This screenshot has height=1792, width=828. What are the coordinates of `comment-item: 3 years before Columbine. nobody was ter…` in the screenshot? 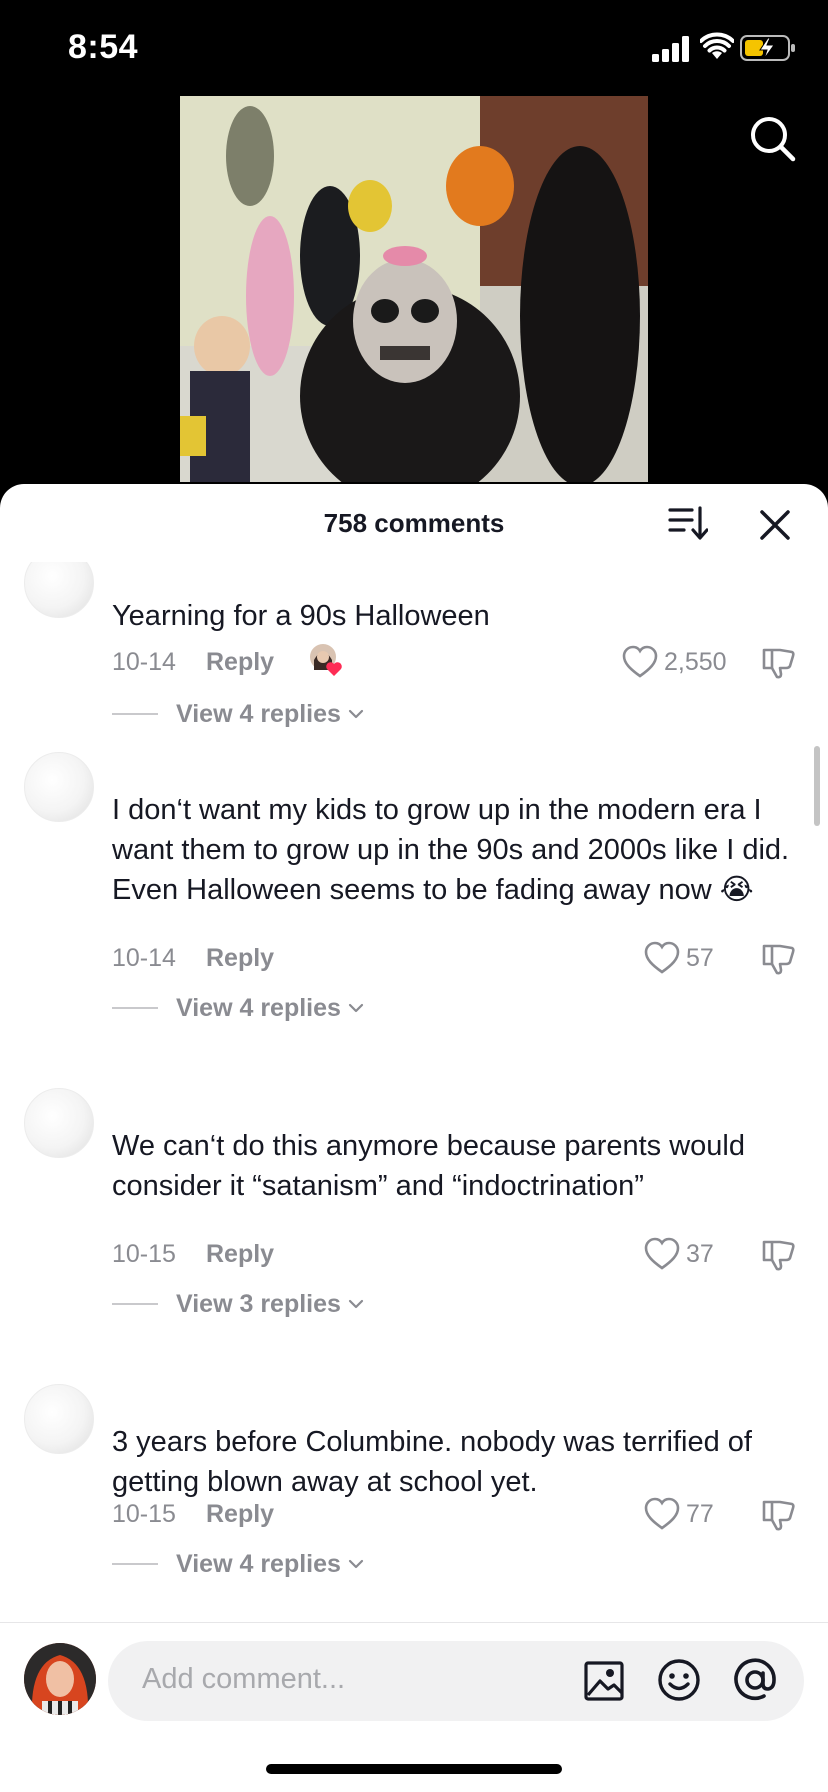 It's located at (414, 1503).